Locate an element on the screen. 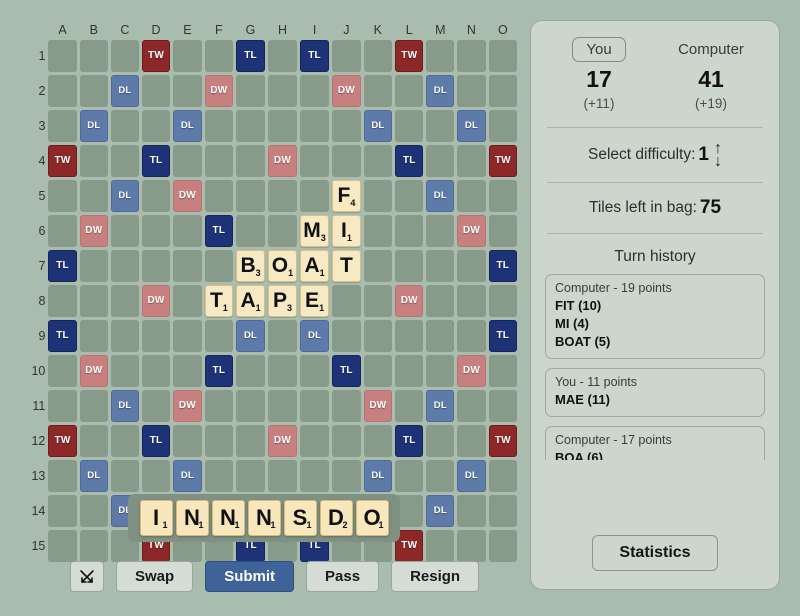  board-cell-A14 is located at coordinates (62, 511).